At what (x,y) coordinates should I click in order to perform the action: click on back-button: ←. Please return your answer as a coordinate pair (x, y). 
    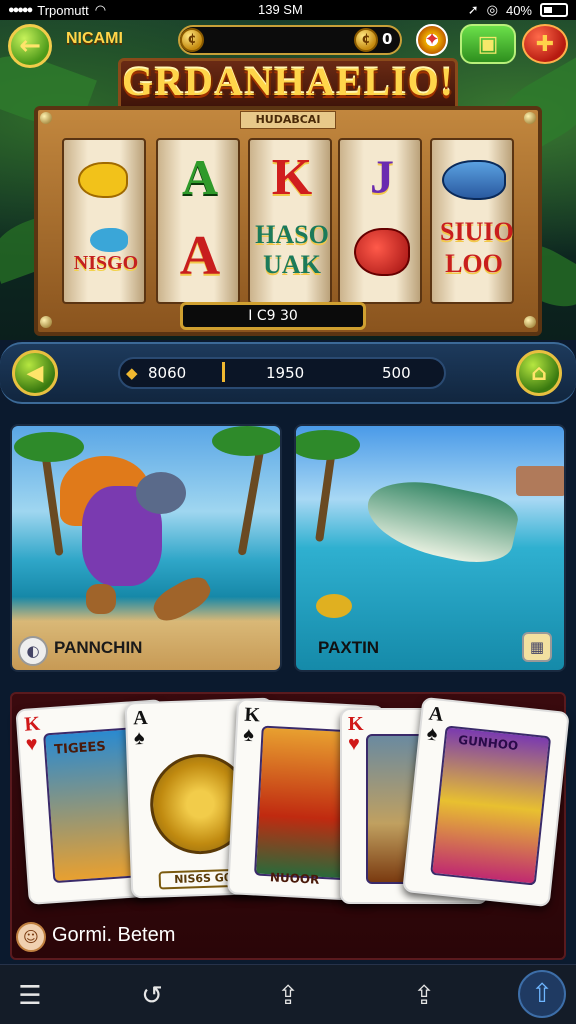
    Looking at the image, I should click on (30, 46).